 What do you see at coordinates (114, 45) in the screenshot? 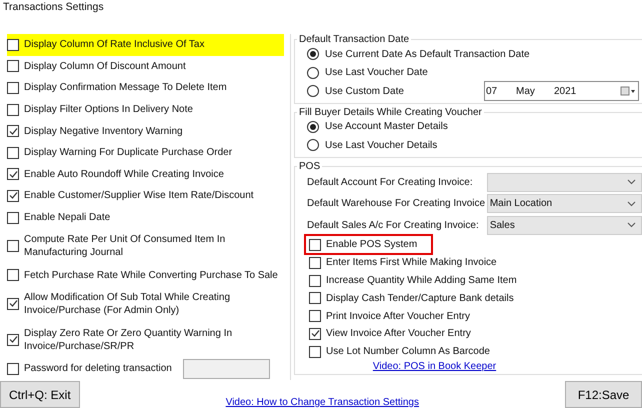
I see `option-label: Display Column Of Rate Inclusive Of Tax` at bounding box center [114, 45].